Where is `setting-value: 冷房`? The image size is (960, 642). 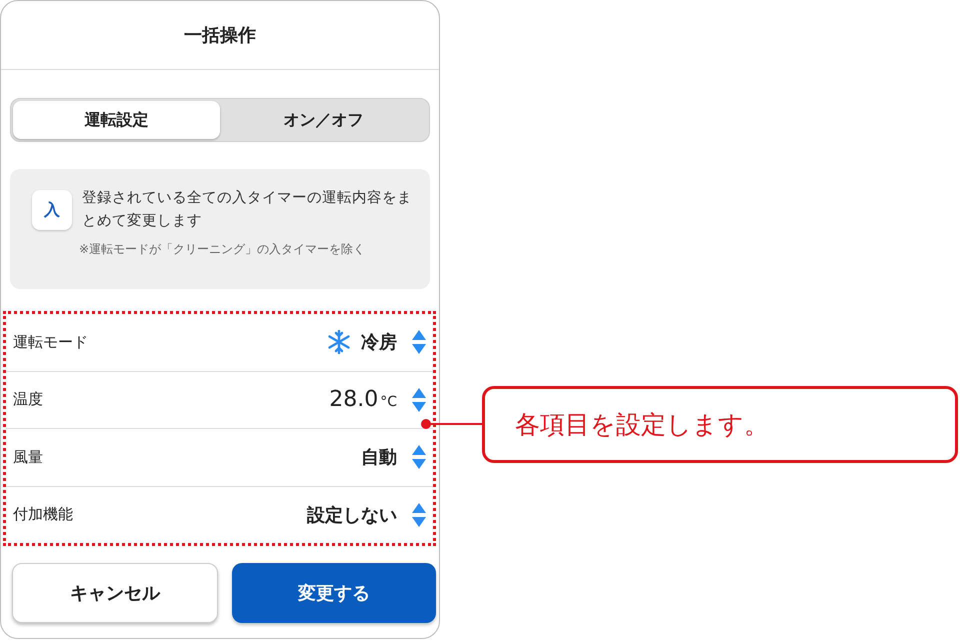
setting-value: 冷房 is located at coordinates (379, 342).